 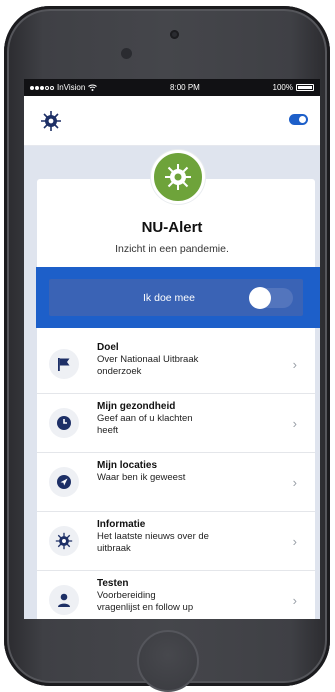 I want to click on flag-icon, so click(x=64, y=364).